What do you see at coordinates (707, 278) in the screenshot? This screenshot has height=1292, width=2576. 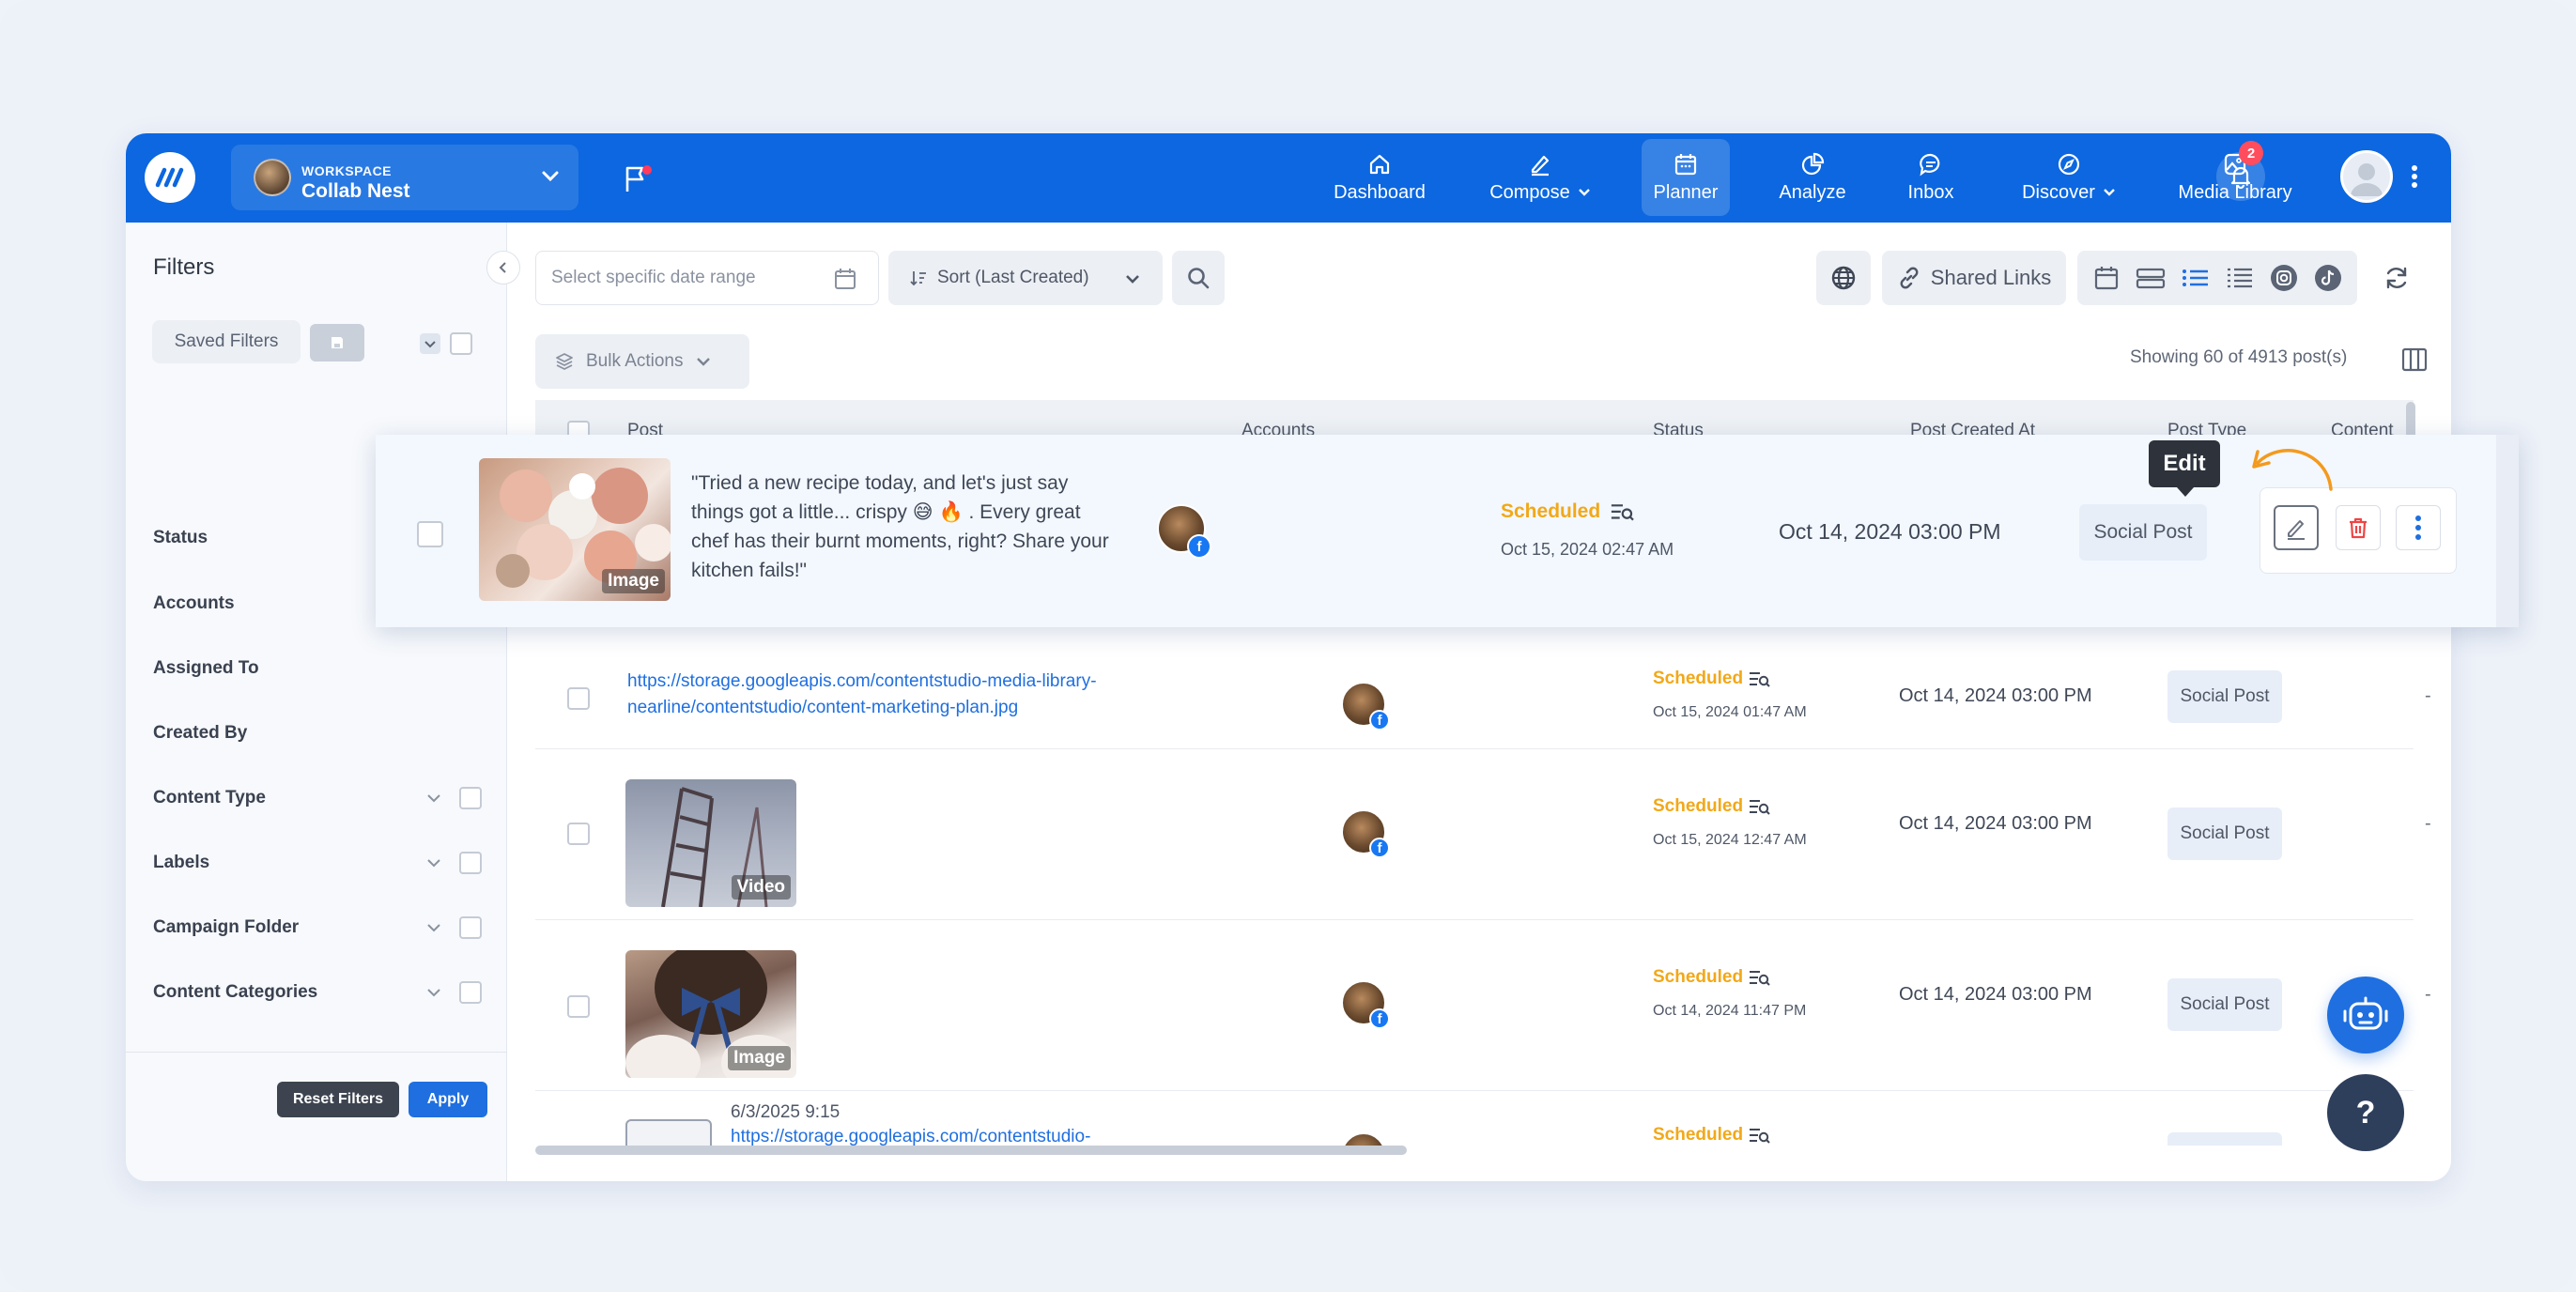 I see `date-range-input: Select specific date range` at bounding box center [707, 278].